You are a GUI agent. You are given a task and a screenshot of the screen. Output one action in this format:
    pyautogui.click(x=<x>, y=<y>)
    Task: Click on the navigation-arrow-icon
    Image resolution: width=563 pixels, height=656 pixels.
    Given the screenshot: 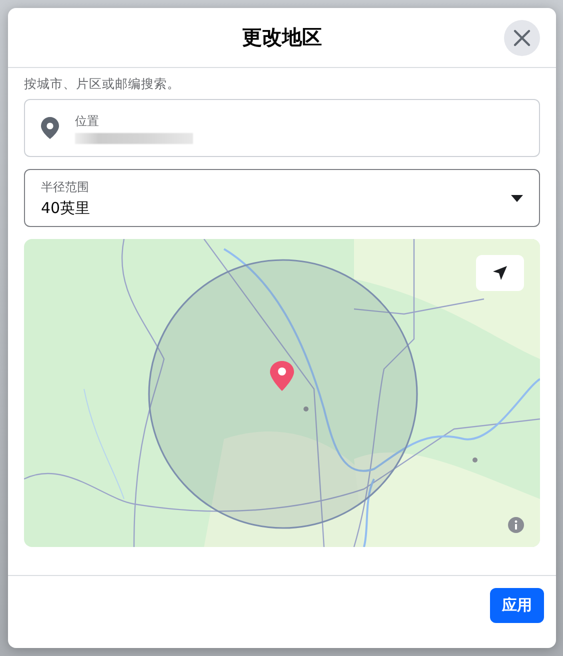 What is the action you would take?
    pyautogui.click(x=500, y=273)
    